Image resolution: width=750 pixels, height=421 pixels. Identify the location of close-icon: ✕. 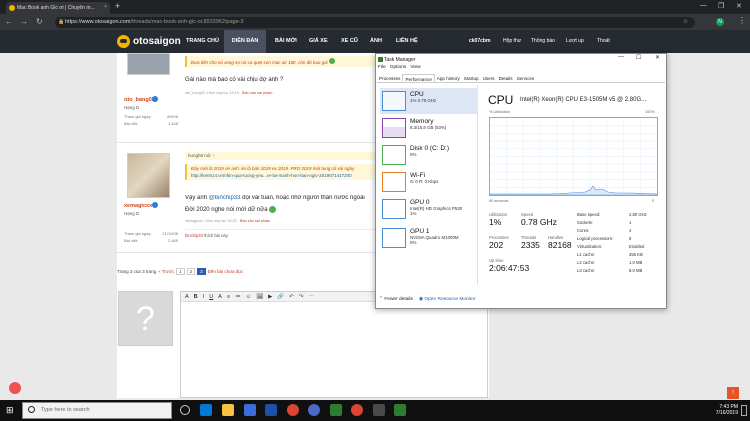
(657, 57).